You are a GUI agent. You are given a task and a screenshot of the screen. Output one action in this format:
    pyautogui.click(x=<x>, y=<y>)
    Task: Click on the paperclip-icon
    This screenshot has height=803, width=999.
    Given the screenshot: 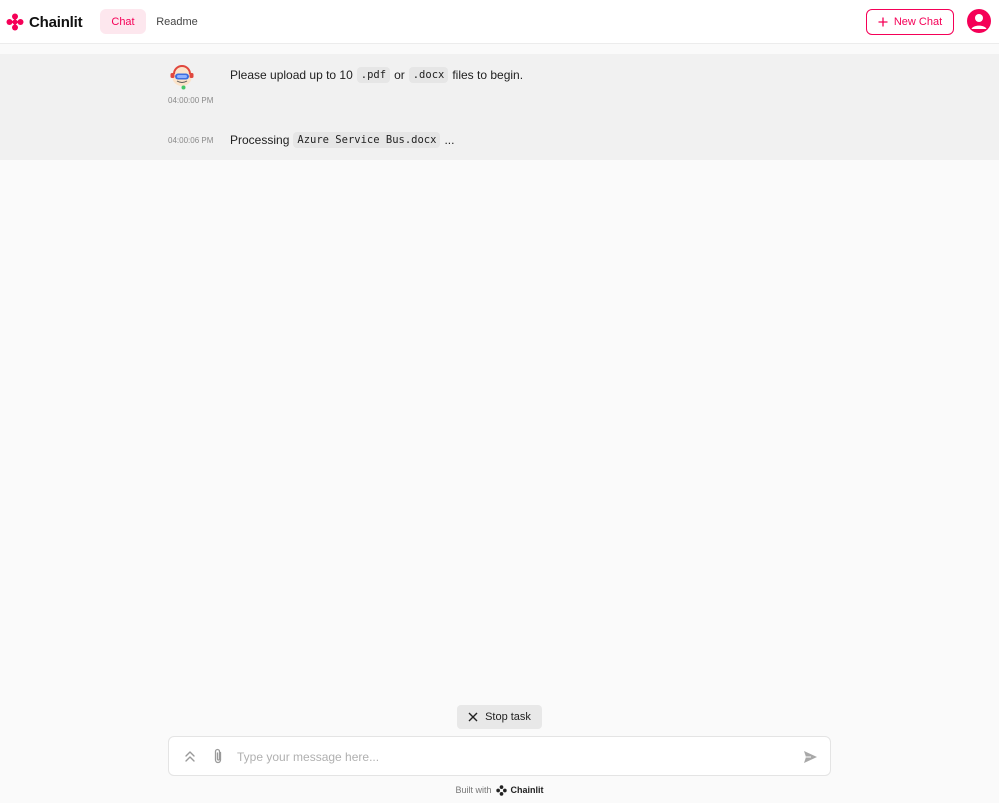 What is the action you would take?
    pyautogui.click(x=218, y=756)
    